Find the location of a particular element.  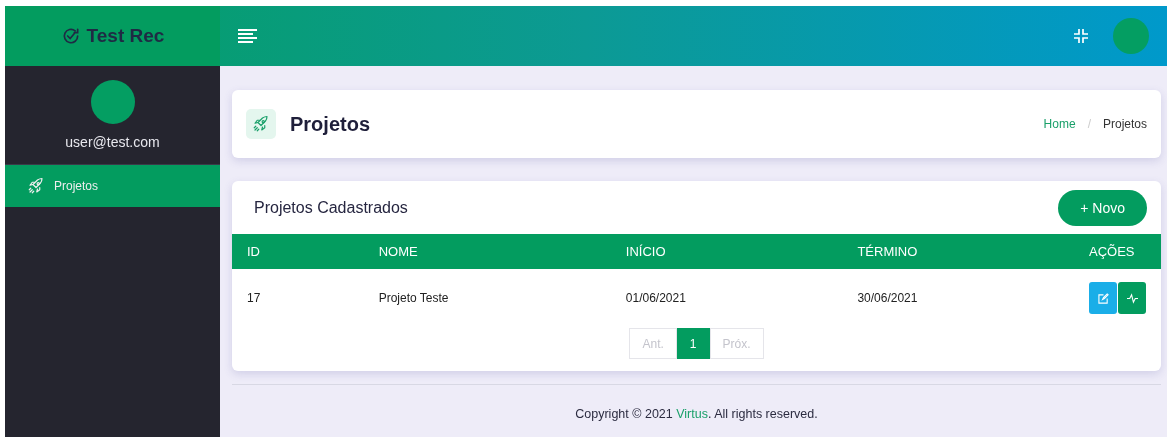

activity-button is located at coordinates (1132, 298).